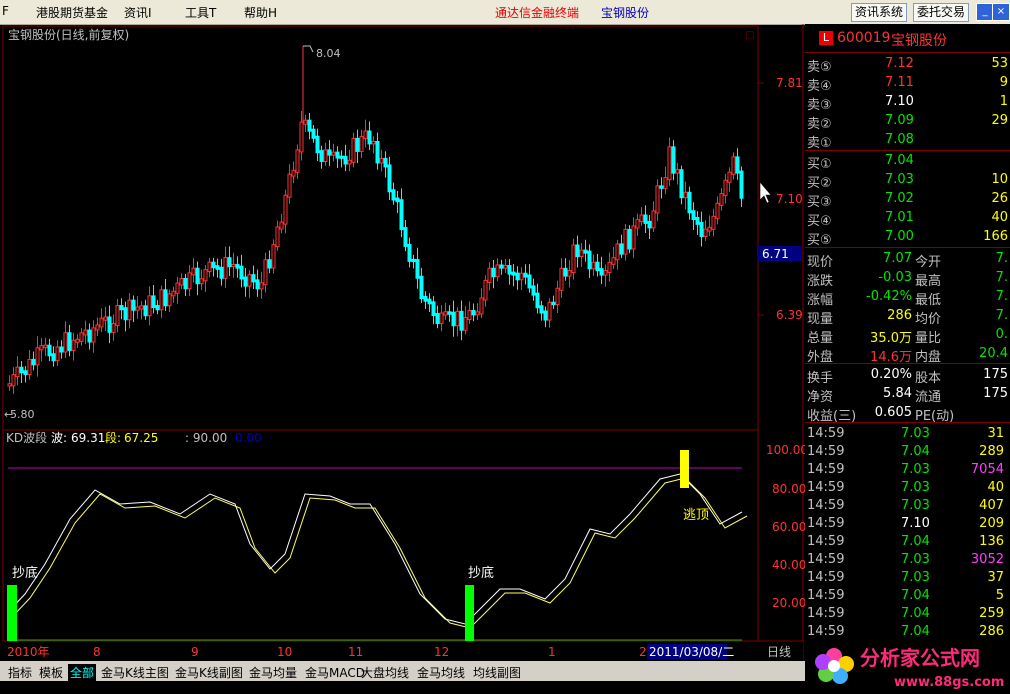 This screenshot has height=694, width=1010. What do you see at coordinates (8, 414) in the screenshot?
I see `low-arrow-icon: ←` at bounding box center [8, 414].